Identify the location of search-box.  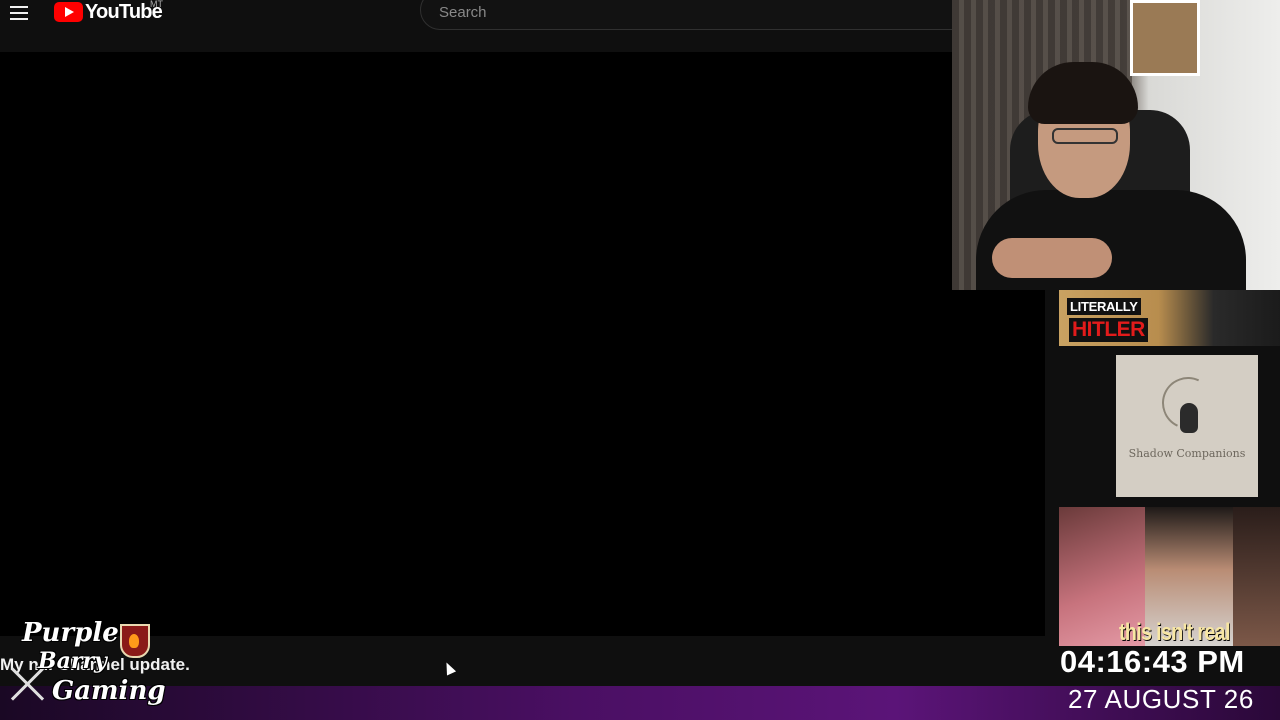
(700, 15).